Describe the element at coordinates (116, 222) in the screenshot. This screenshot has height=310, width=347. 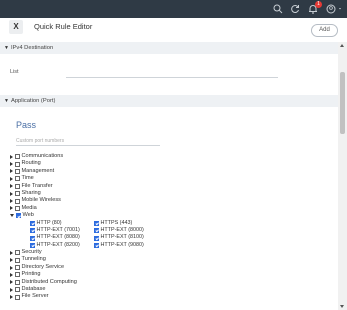
I see `port-label: HTTPS (443)` at that location.